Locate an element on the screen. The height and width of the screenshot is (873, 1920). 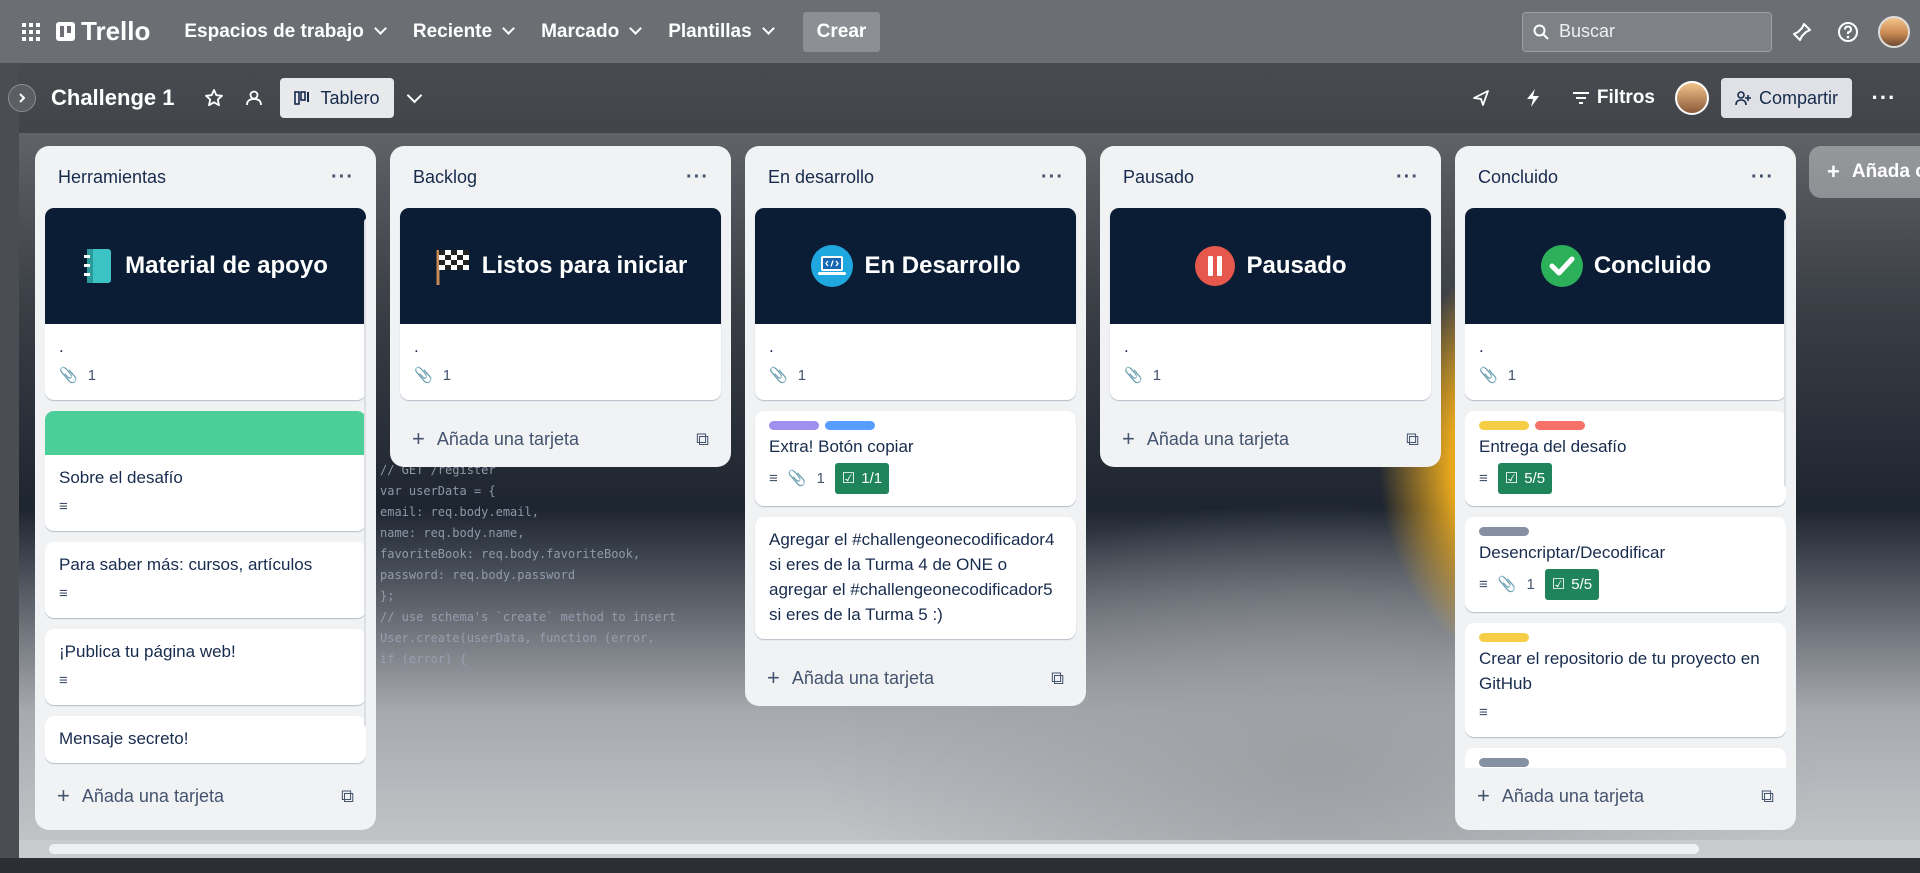
list-header: Herramientas ··· is located at coordinates (205, 177).